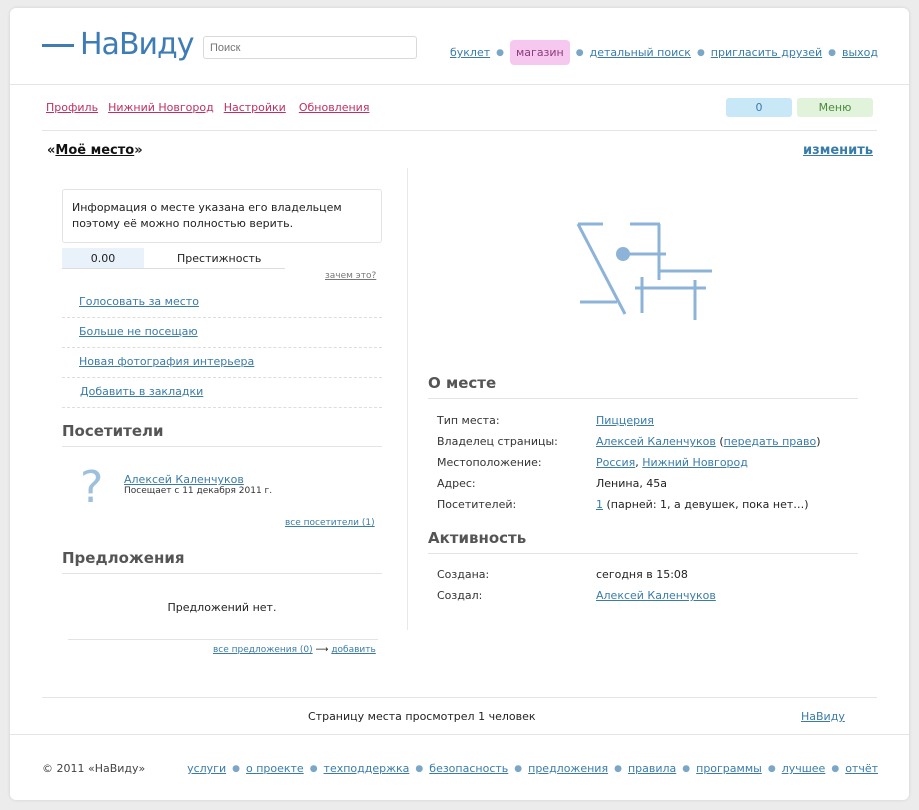 The image size is (919, 810). I want to click on vote-link: Голосовать за место, so click(139, 301).